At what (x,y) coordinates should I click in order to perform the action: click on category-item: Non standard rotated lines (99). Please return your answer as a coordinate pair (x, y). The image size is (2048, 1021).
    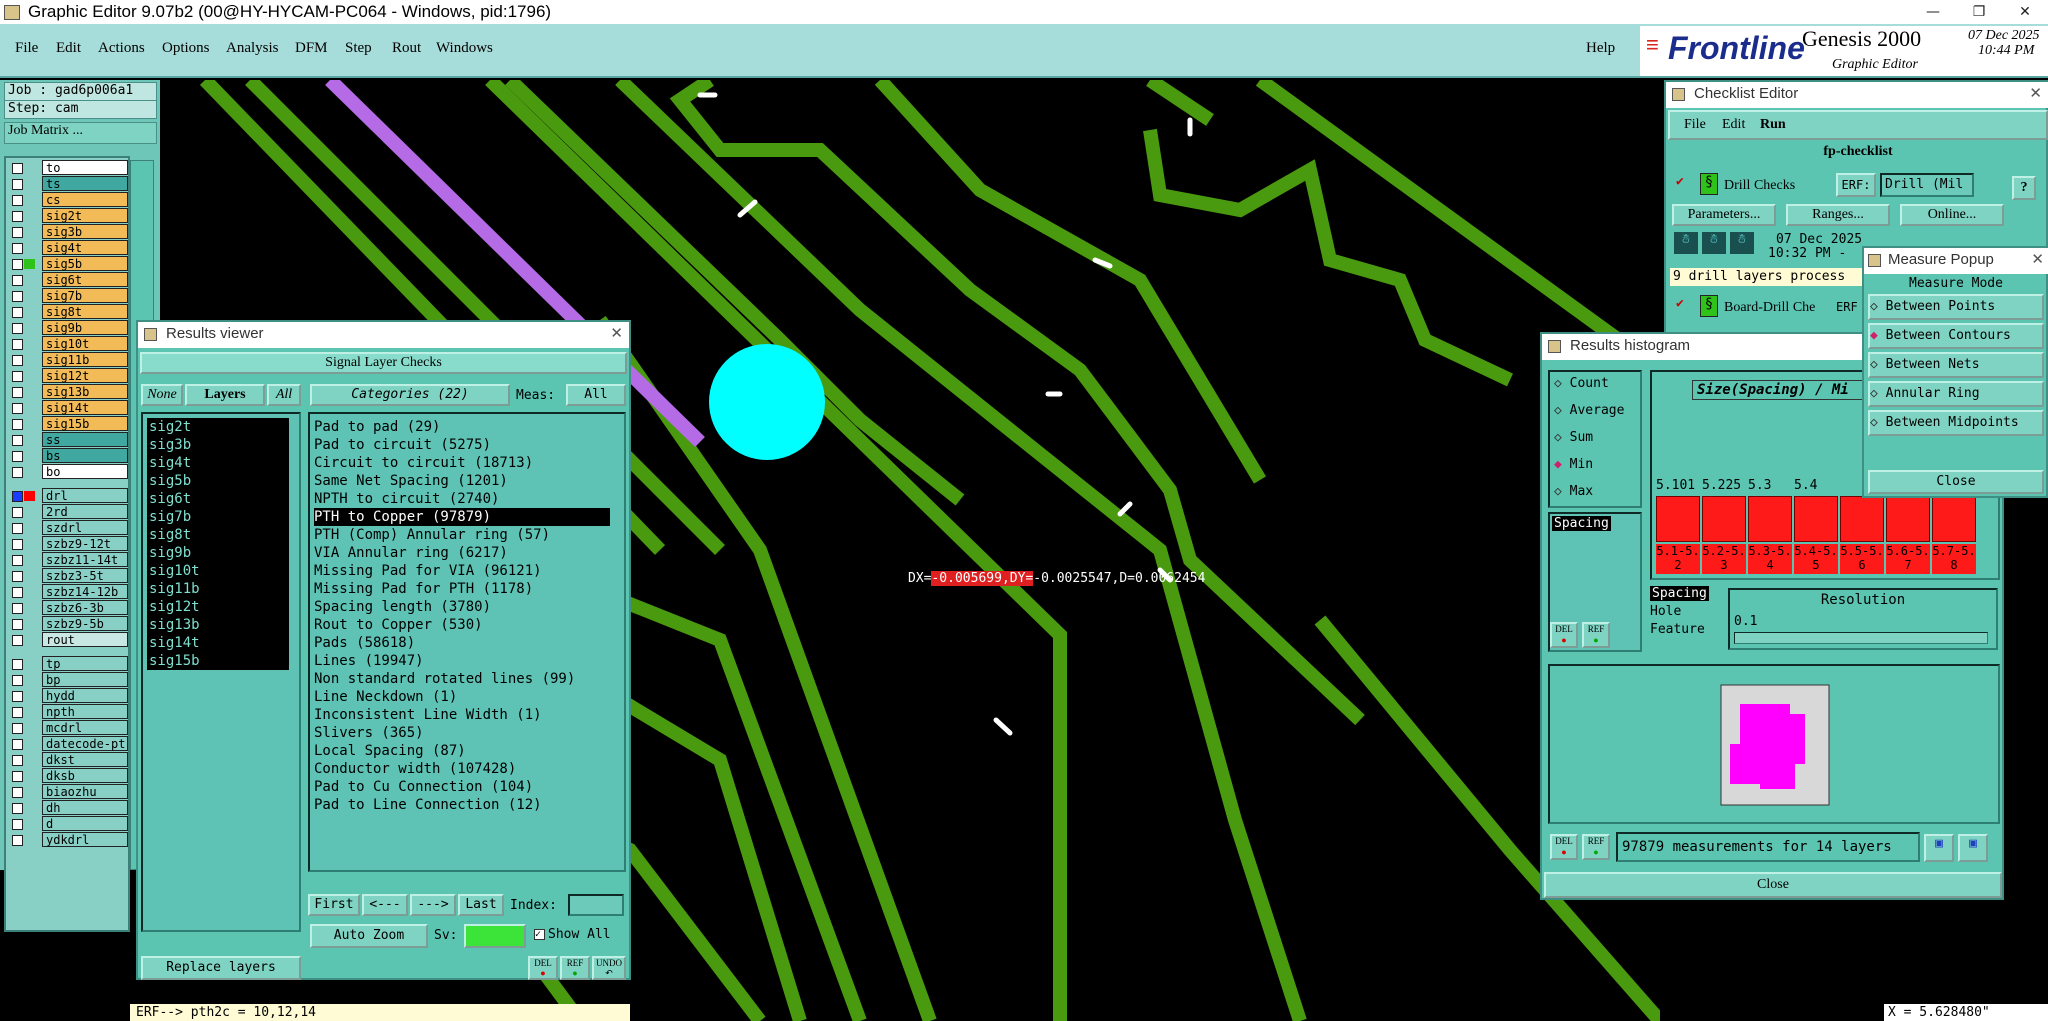
    Looking at the image, I should click on (444, 679).